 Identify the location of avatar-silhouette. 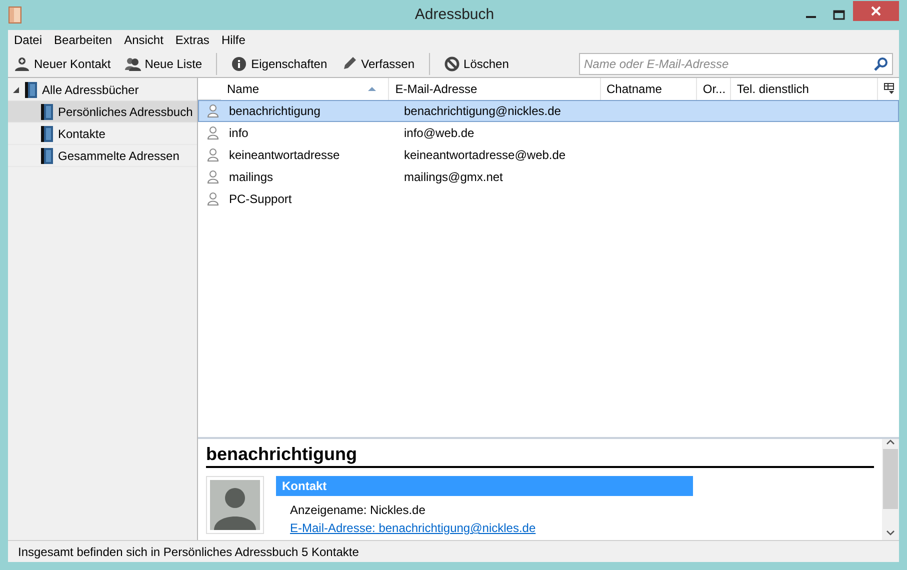
(235, 506).